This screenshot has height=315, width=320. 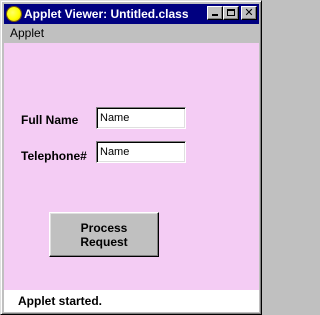 What do you see at coordinates (54, 156) in the screenshot?
I see `telephone-label: Telephone#` at bounding box center [54, 156].